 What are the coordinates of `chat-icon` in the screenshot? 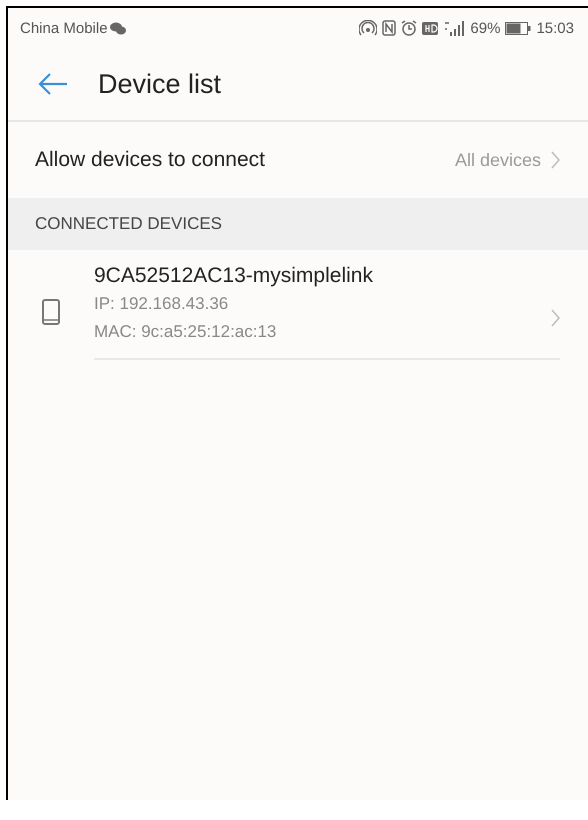 It's located at (118, 28).